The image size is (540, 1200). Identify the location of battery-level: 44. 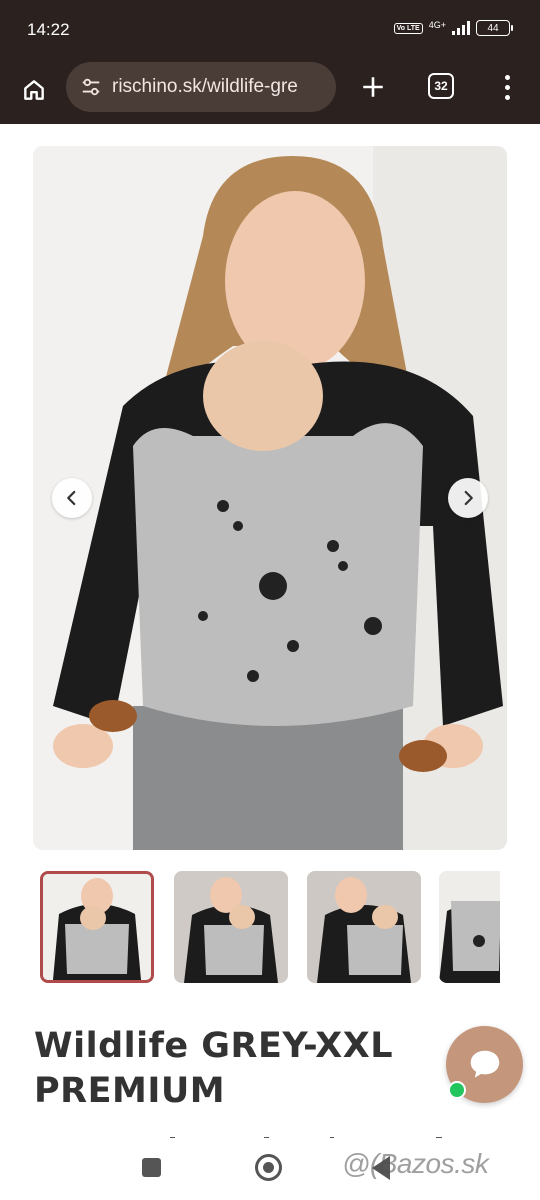
(493, 28).